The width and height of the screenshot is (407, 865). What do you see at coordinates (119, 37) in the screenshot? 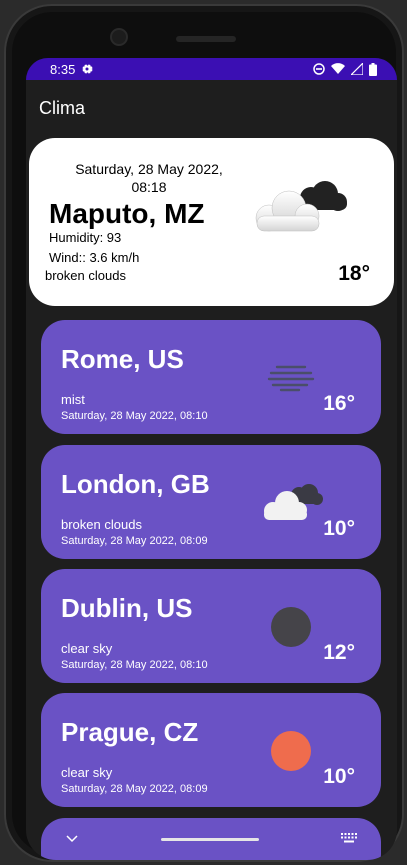
I see `camera-icon` at bounding box center [119, 37].